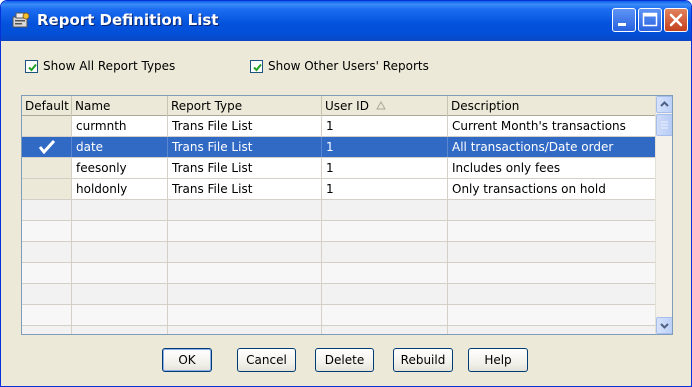  I want to click on rebuild-button: Rebuild, so click(423, 360).